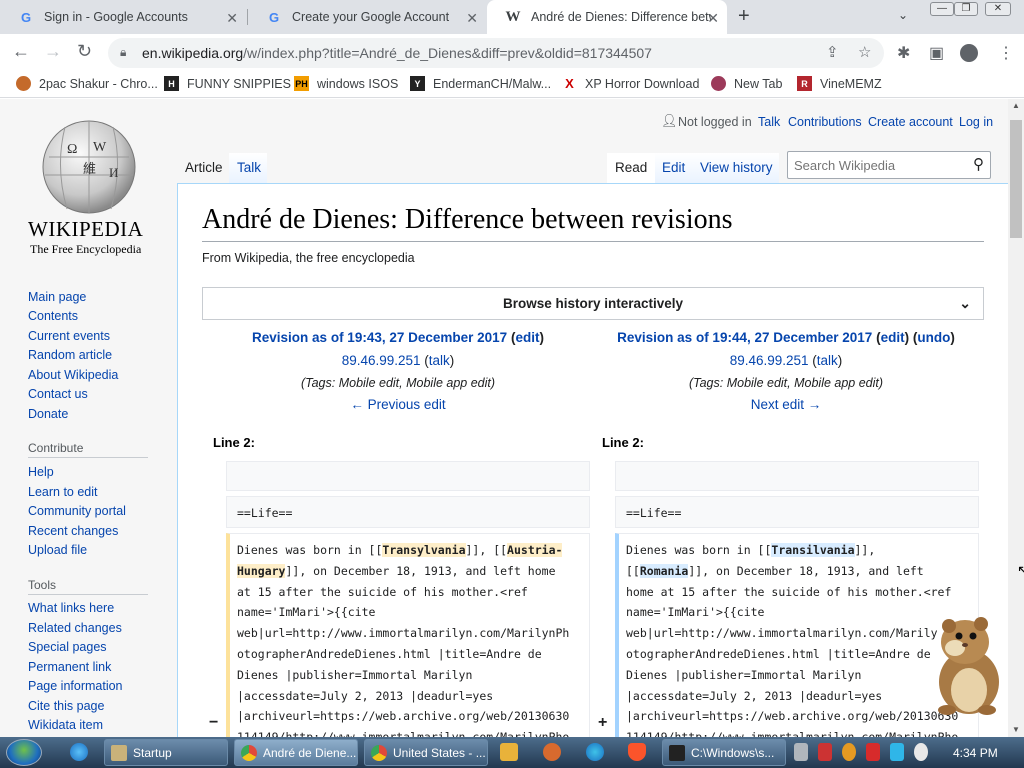 Image resolution: width=1024 pixels, height=768 pixels. Describe the element at coordinates (527, 337) in the screenshot. I see `old-revision-edit-link: edit` at that location.